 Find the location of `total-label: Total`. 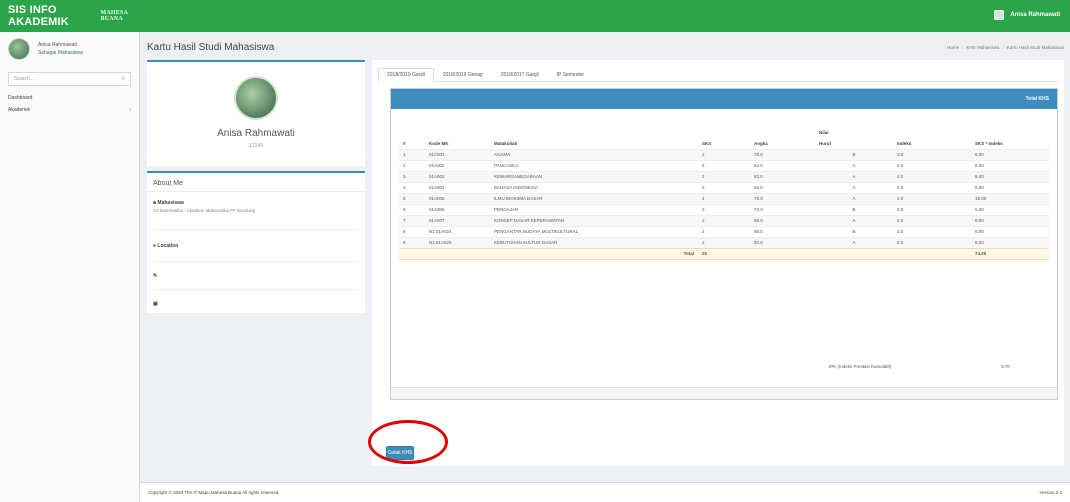

total-label: Total is located at coordinates (594, 253).